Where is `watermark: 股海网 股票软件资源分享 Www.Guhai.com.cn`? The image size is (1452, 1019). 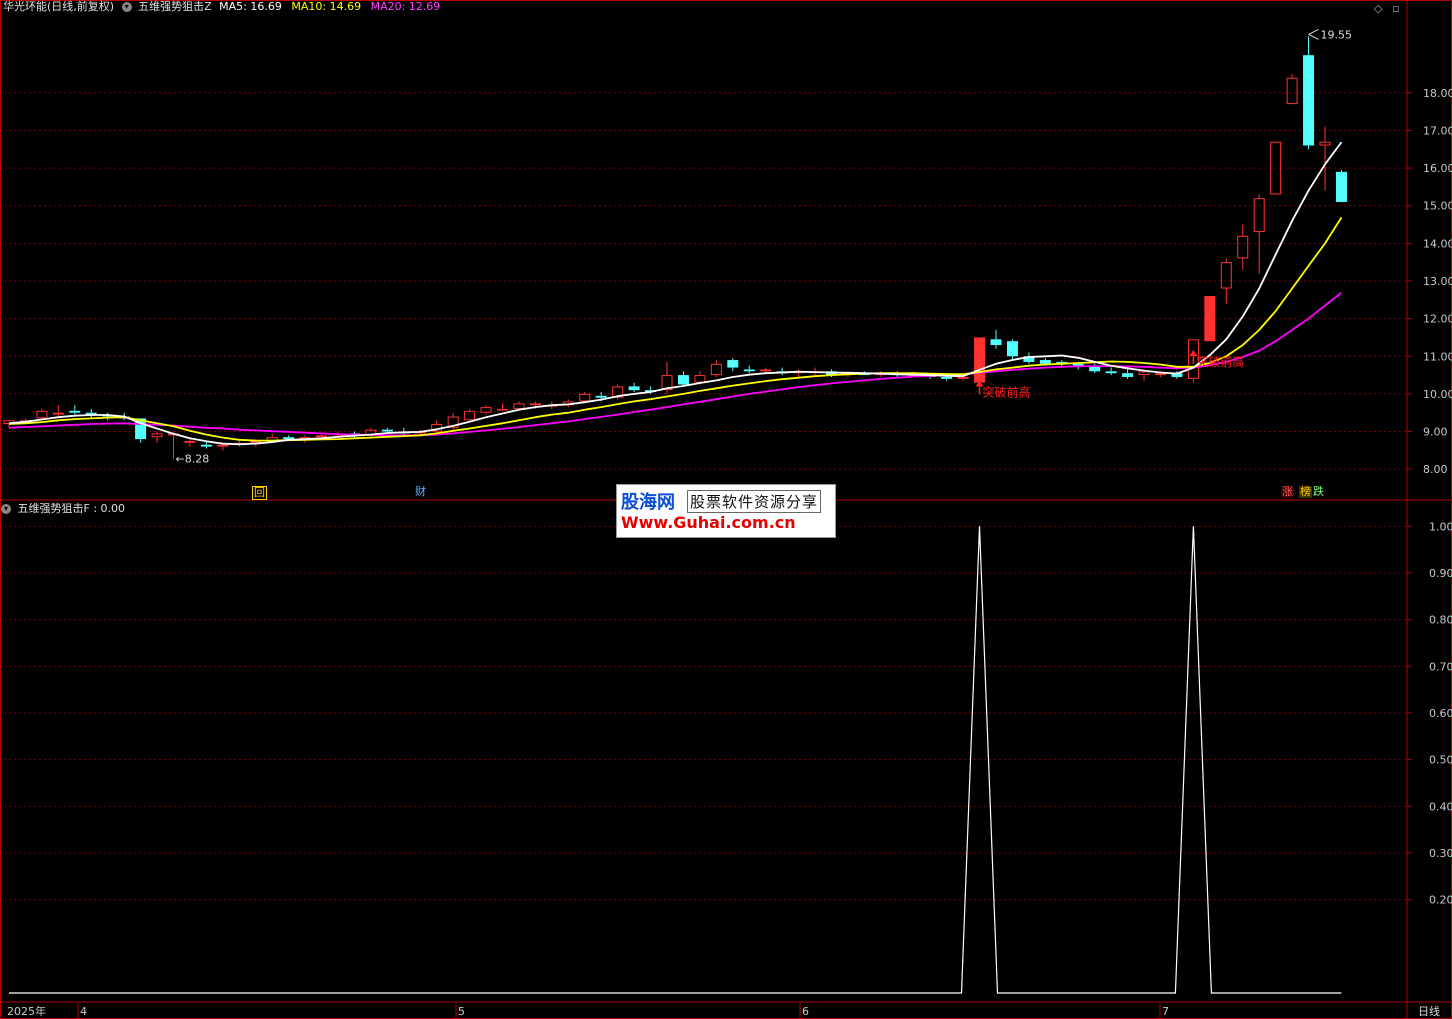 watermark: 股海网 股票软件资源分享 Www.Guhai.com.cn is located at coordinates (726, 511).